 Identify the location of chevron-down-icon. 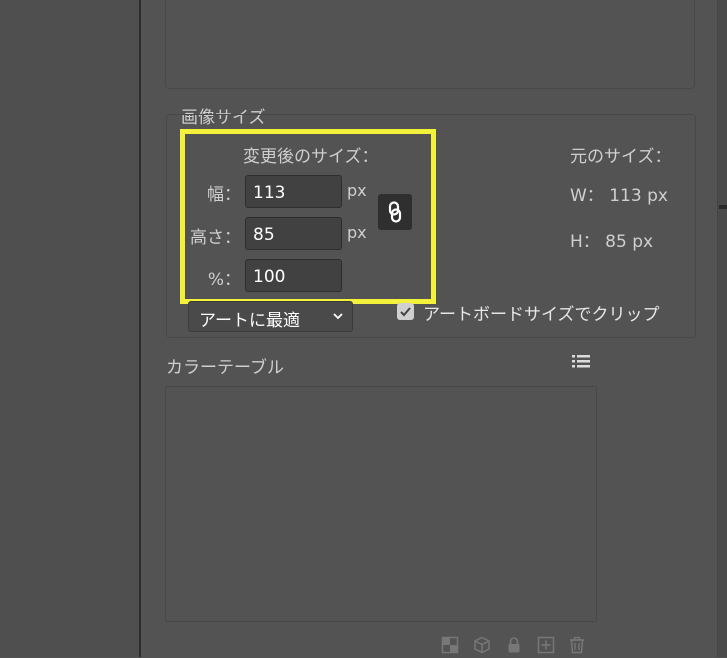
(338, 316).